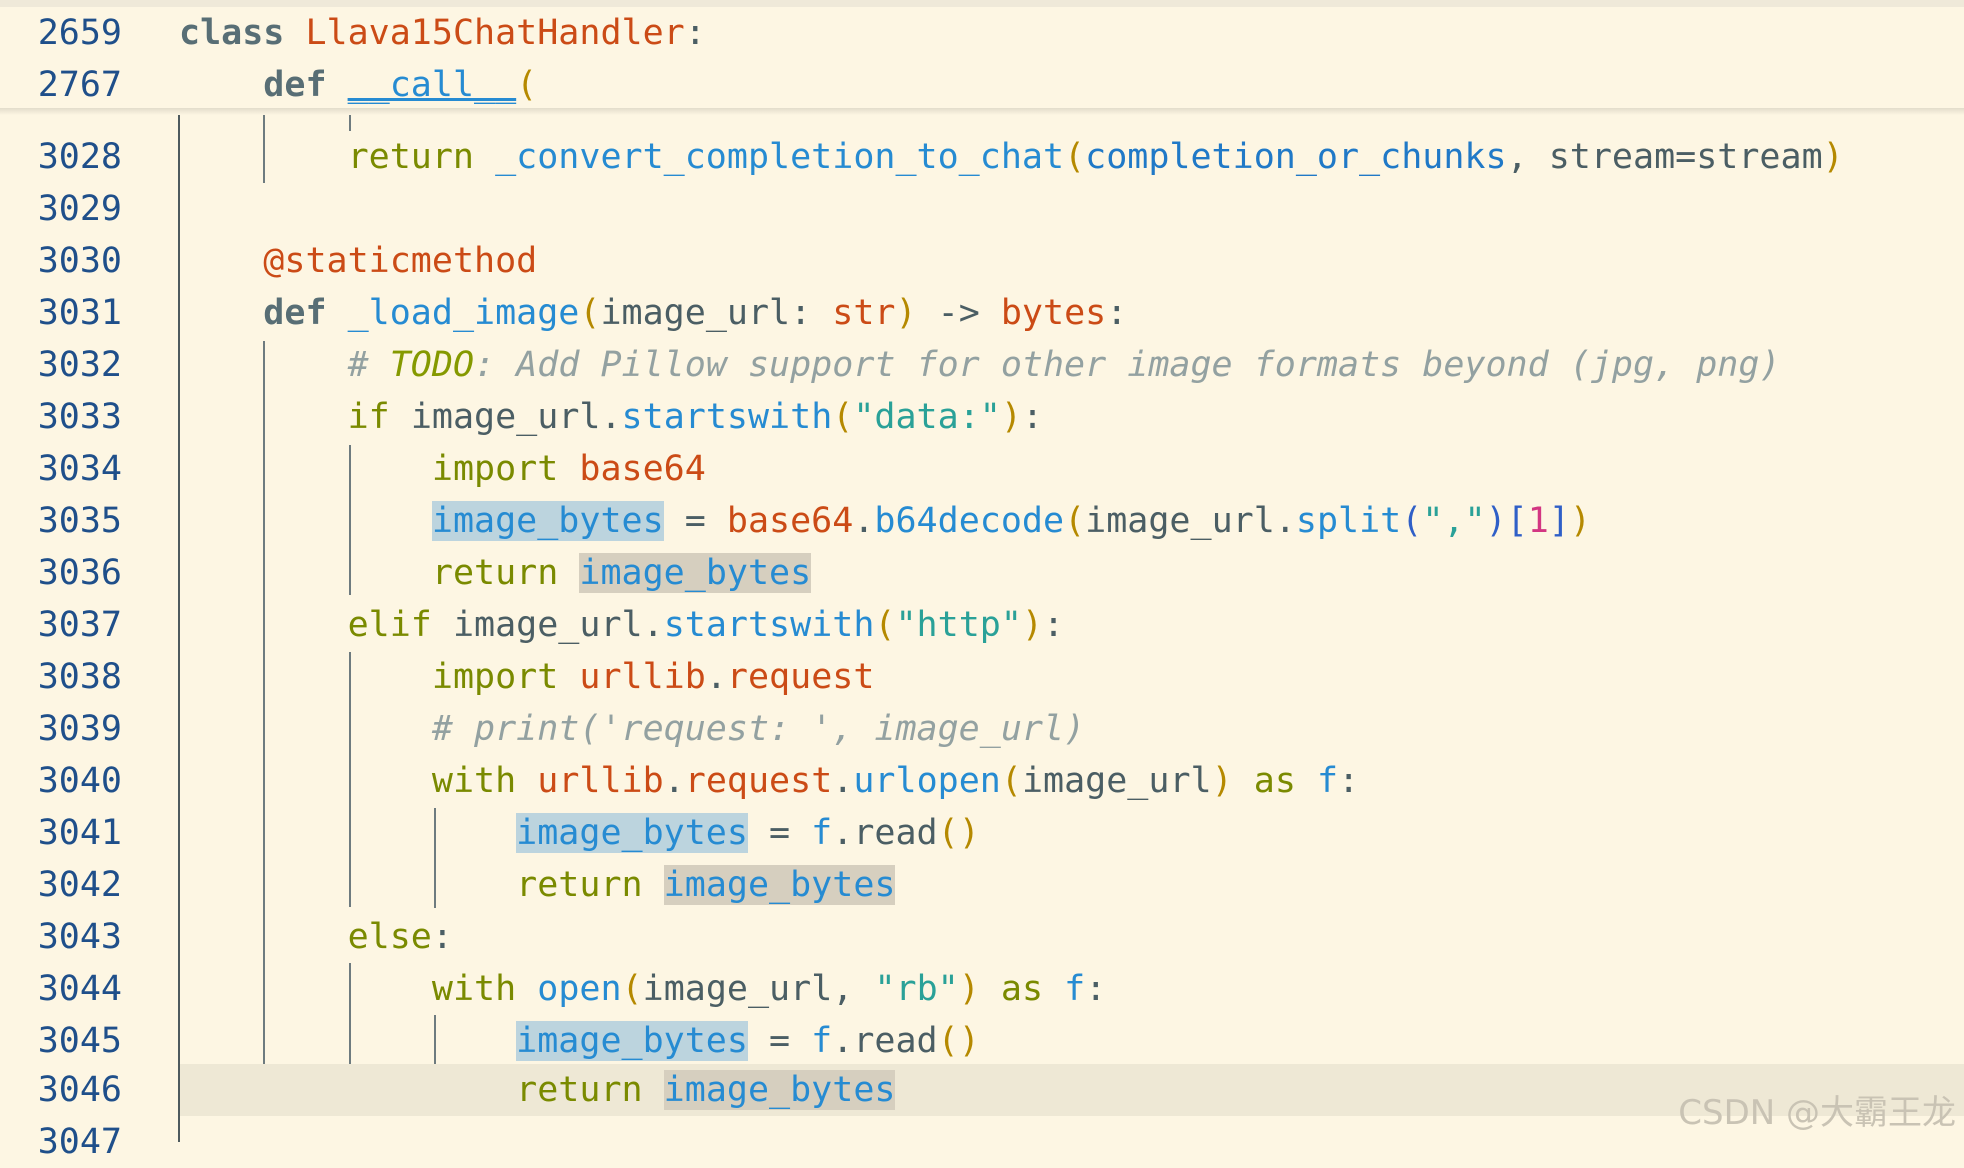 Image resolution: width=1964 pixels, height=1168 pixels. What do you see at coordinates (79, 729) in the screenshot?
I see `line-number: 3039` at bounding box center [79, 729].